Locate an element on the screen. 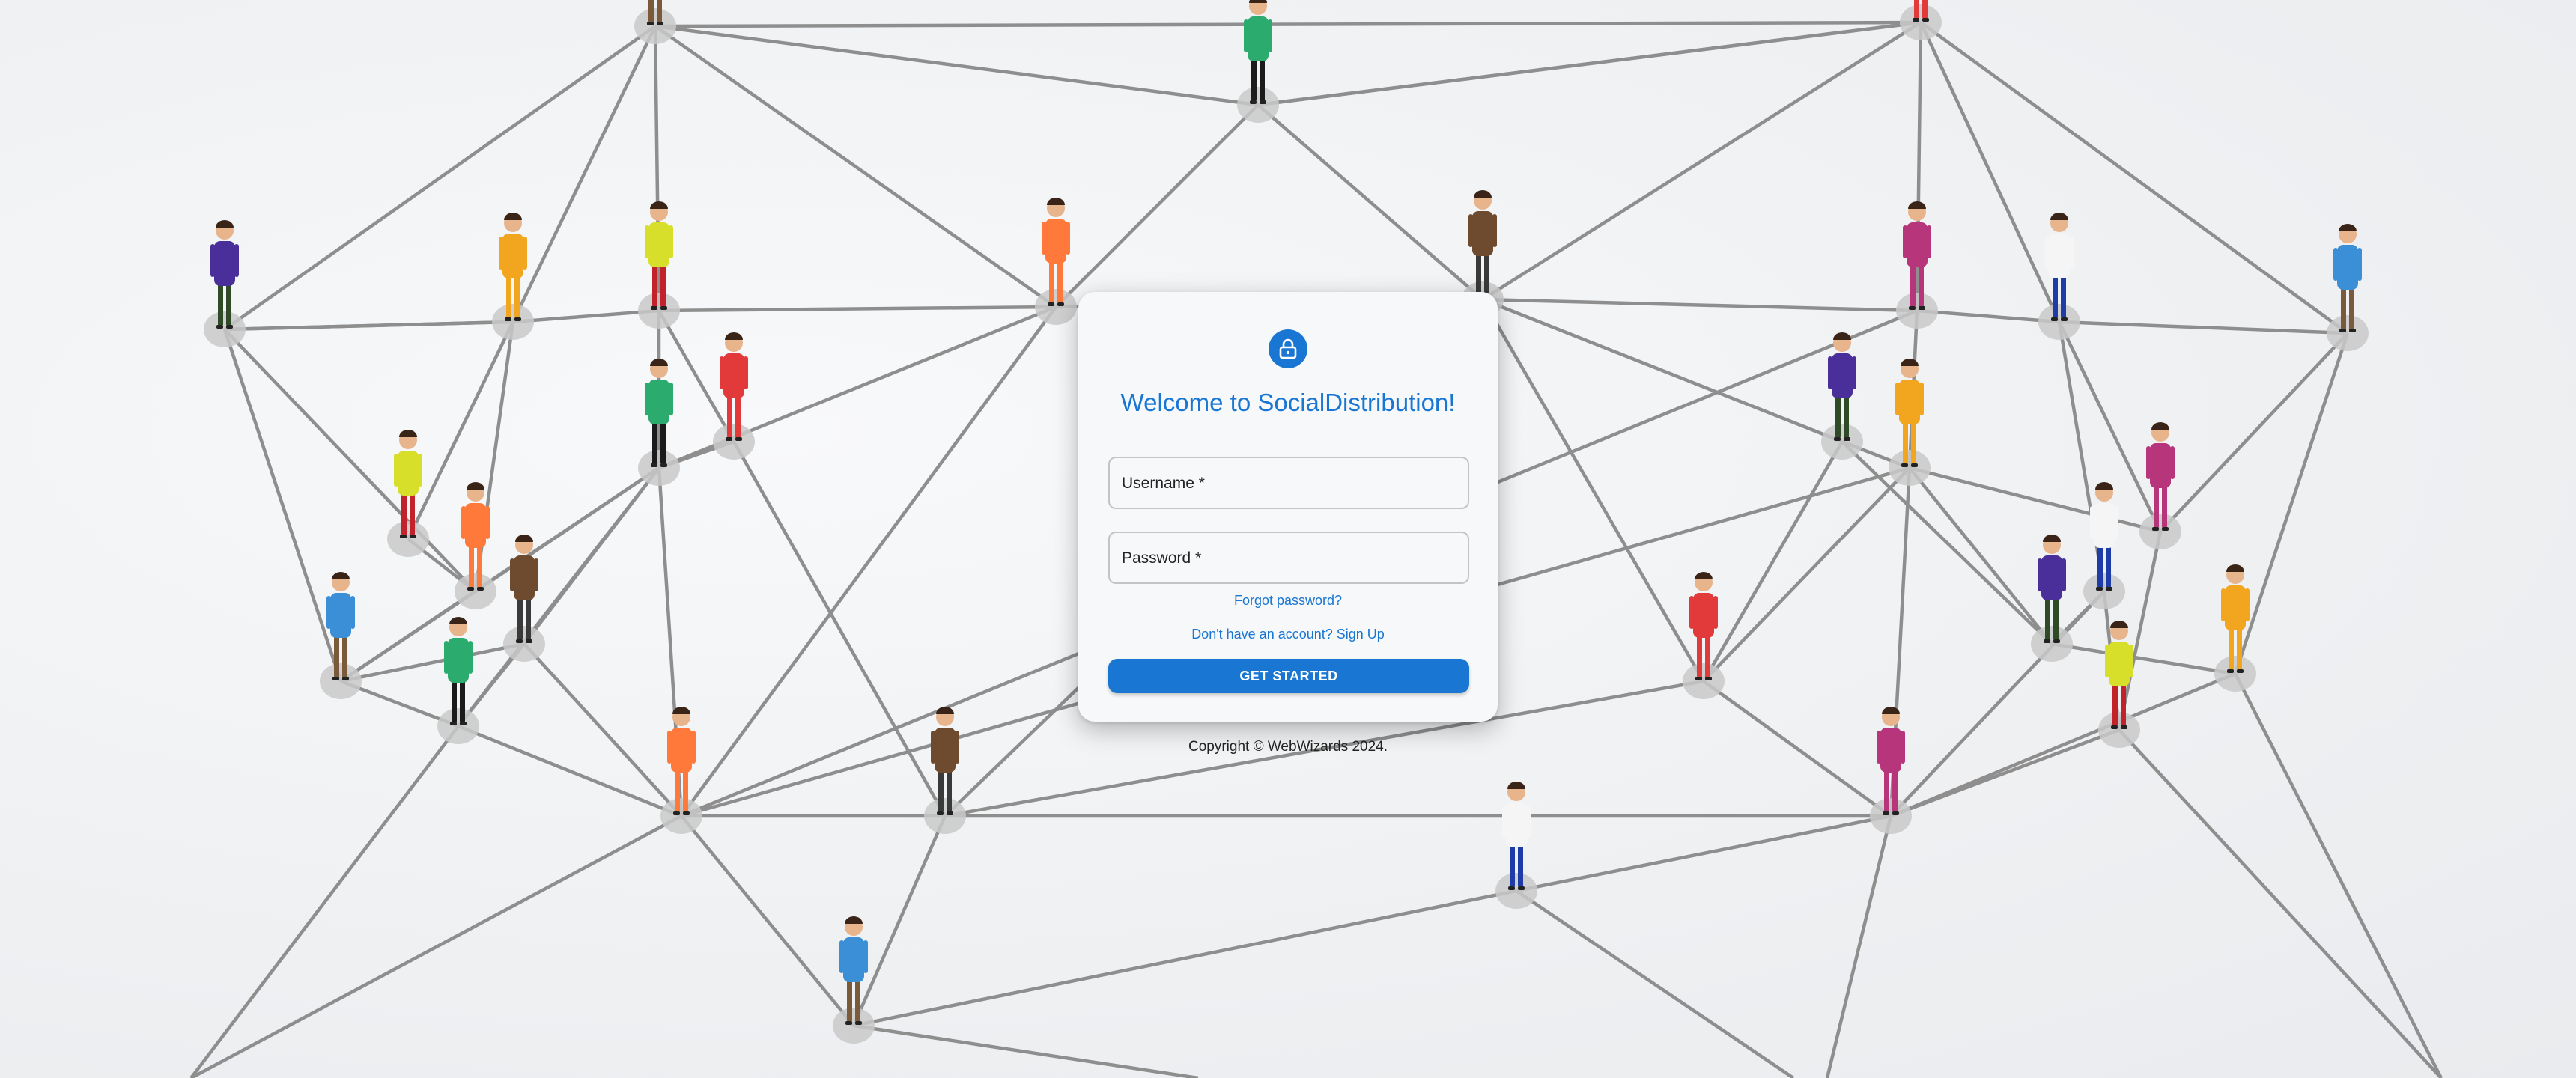 Image resolution: width=2576 pixels, height=1078 pixels. username-field: Username * is located at coordinates (1288, 483).